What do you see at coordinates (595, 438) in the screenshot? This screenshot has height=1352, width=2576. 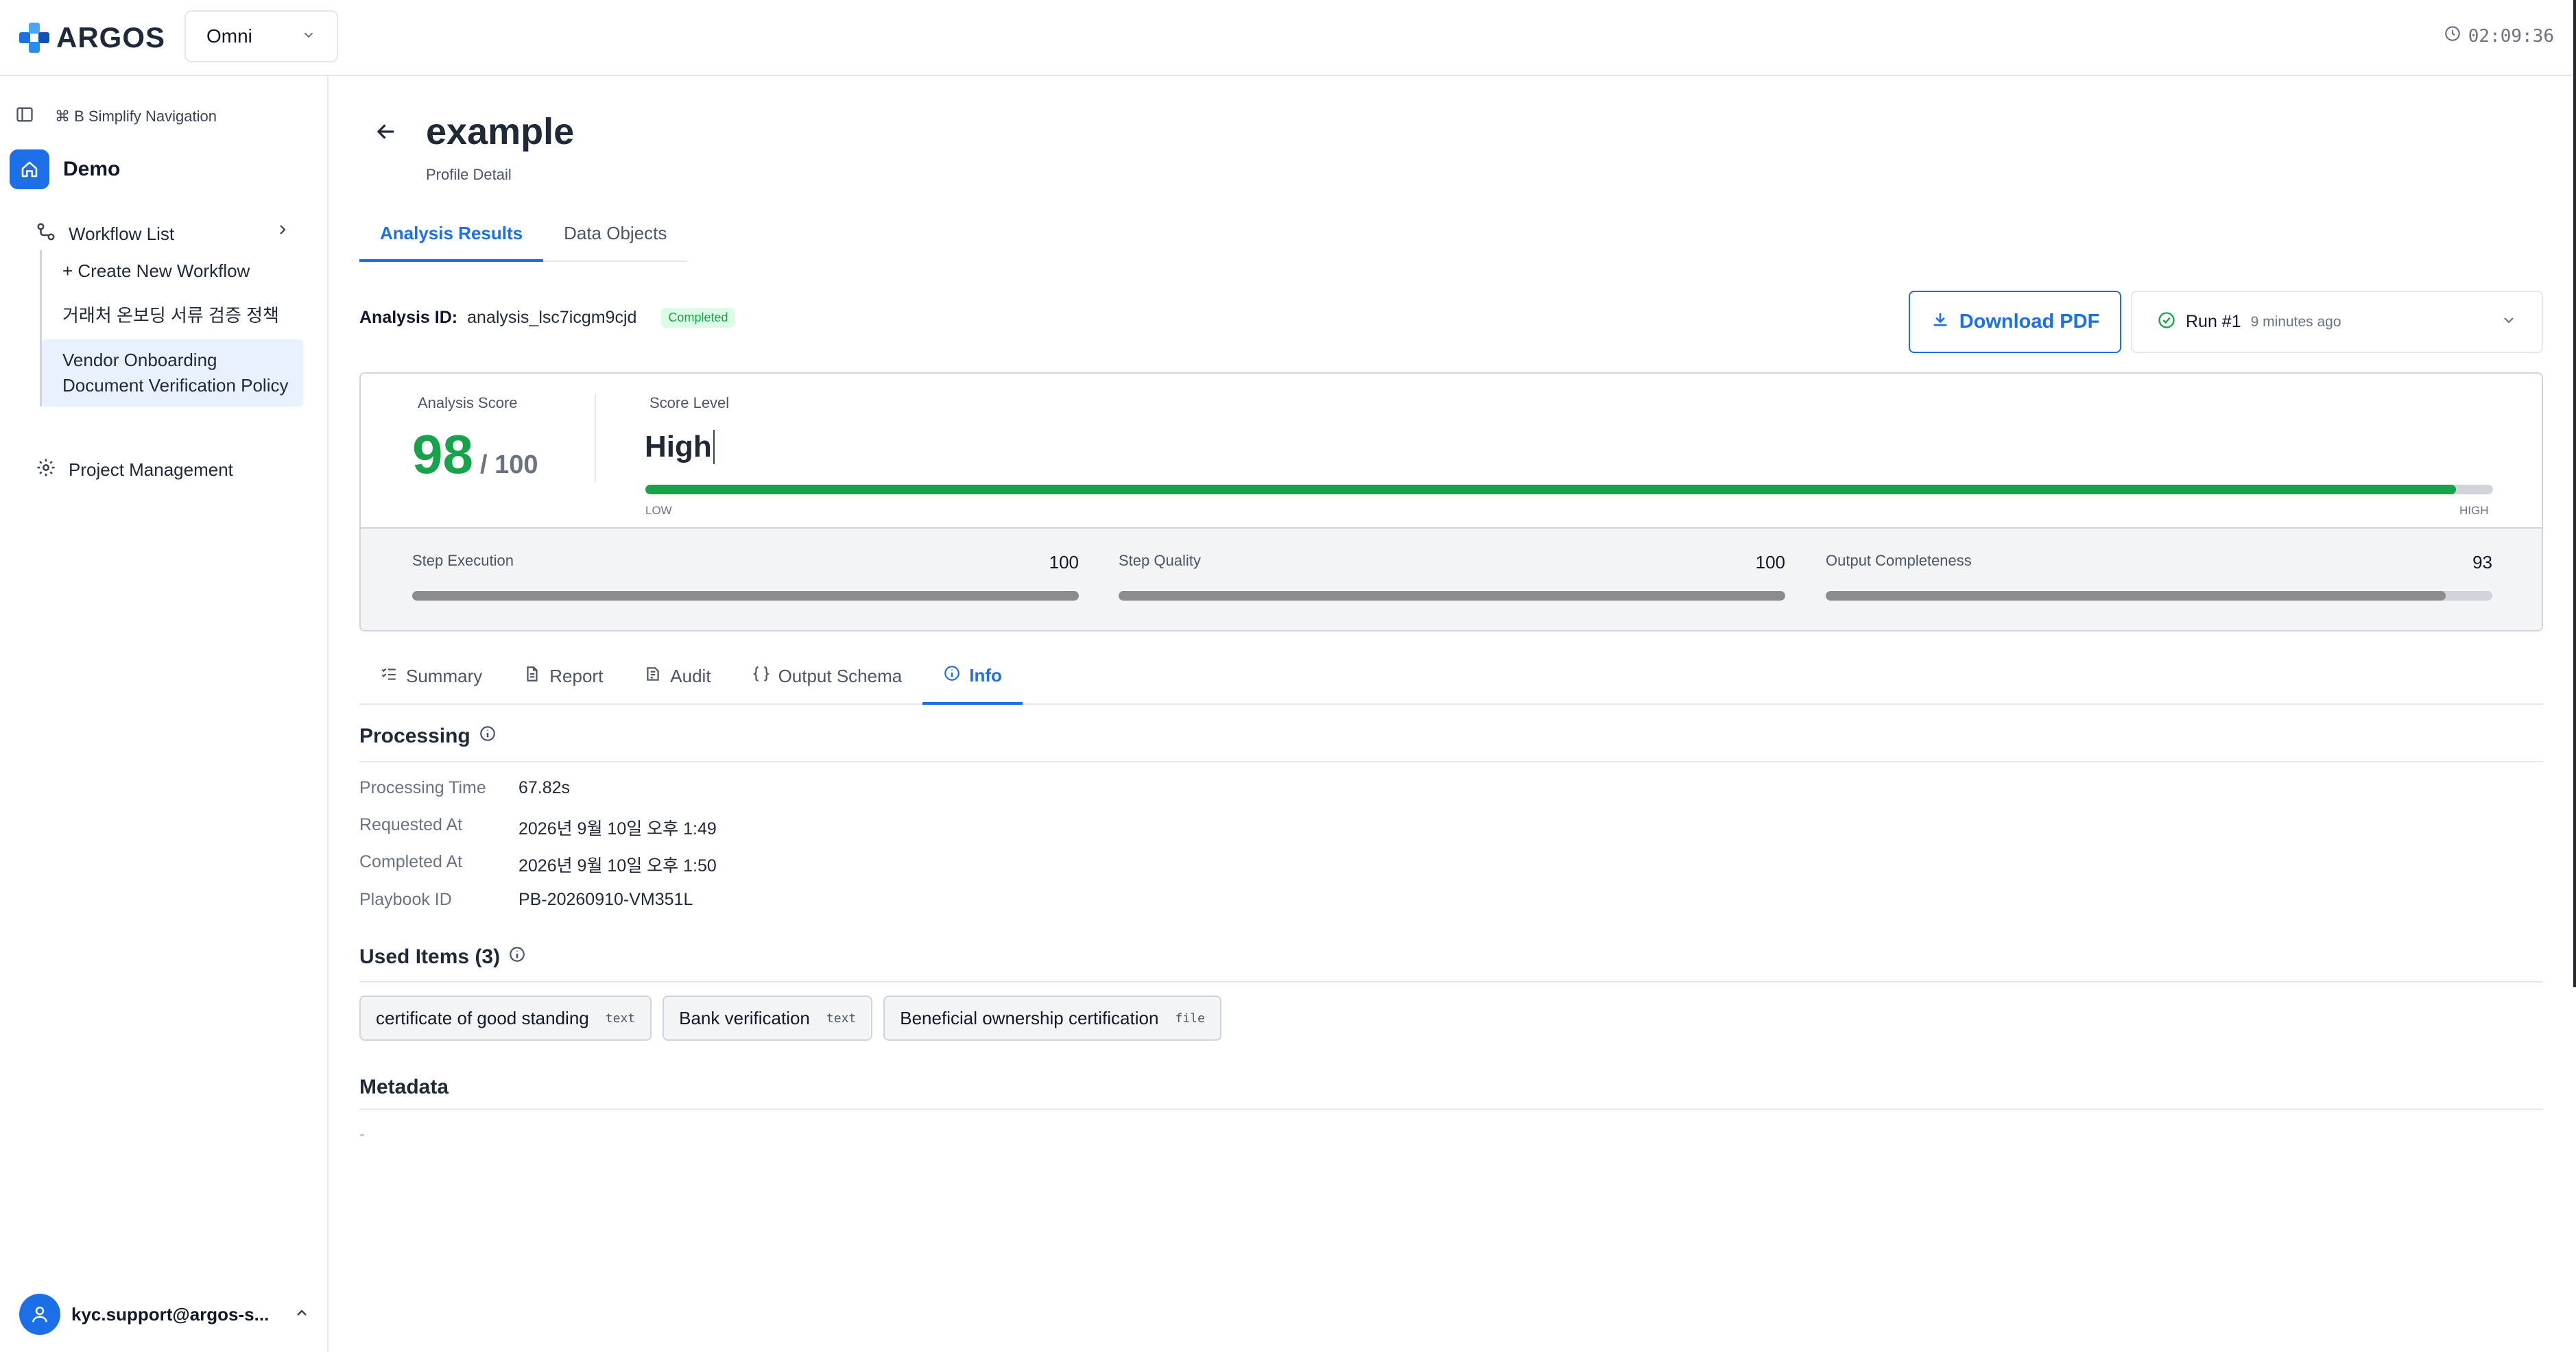 I see `score-divider` at bounding box center [595, 438].